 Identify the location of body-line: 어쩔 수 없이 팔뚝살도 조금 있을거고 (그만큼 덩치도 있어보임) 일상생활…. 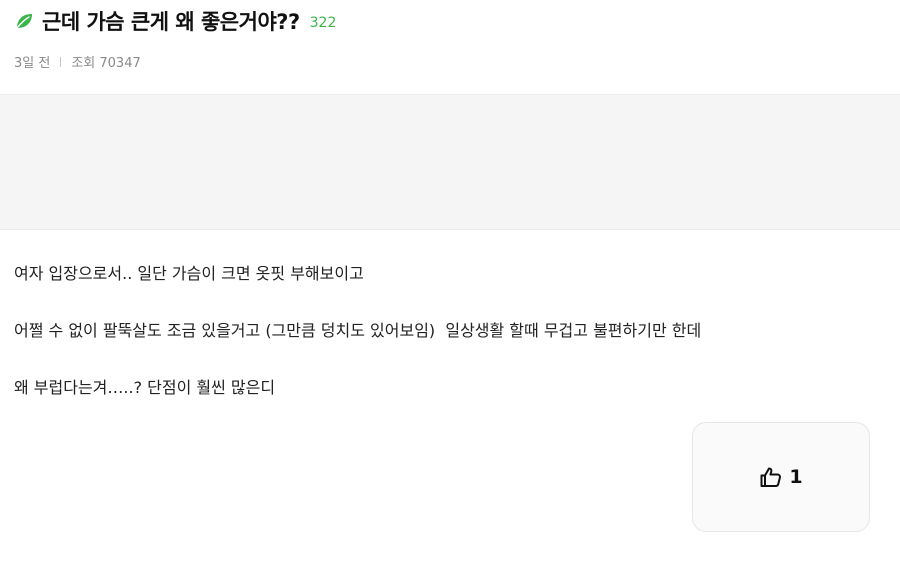
(358, 330).